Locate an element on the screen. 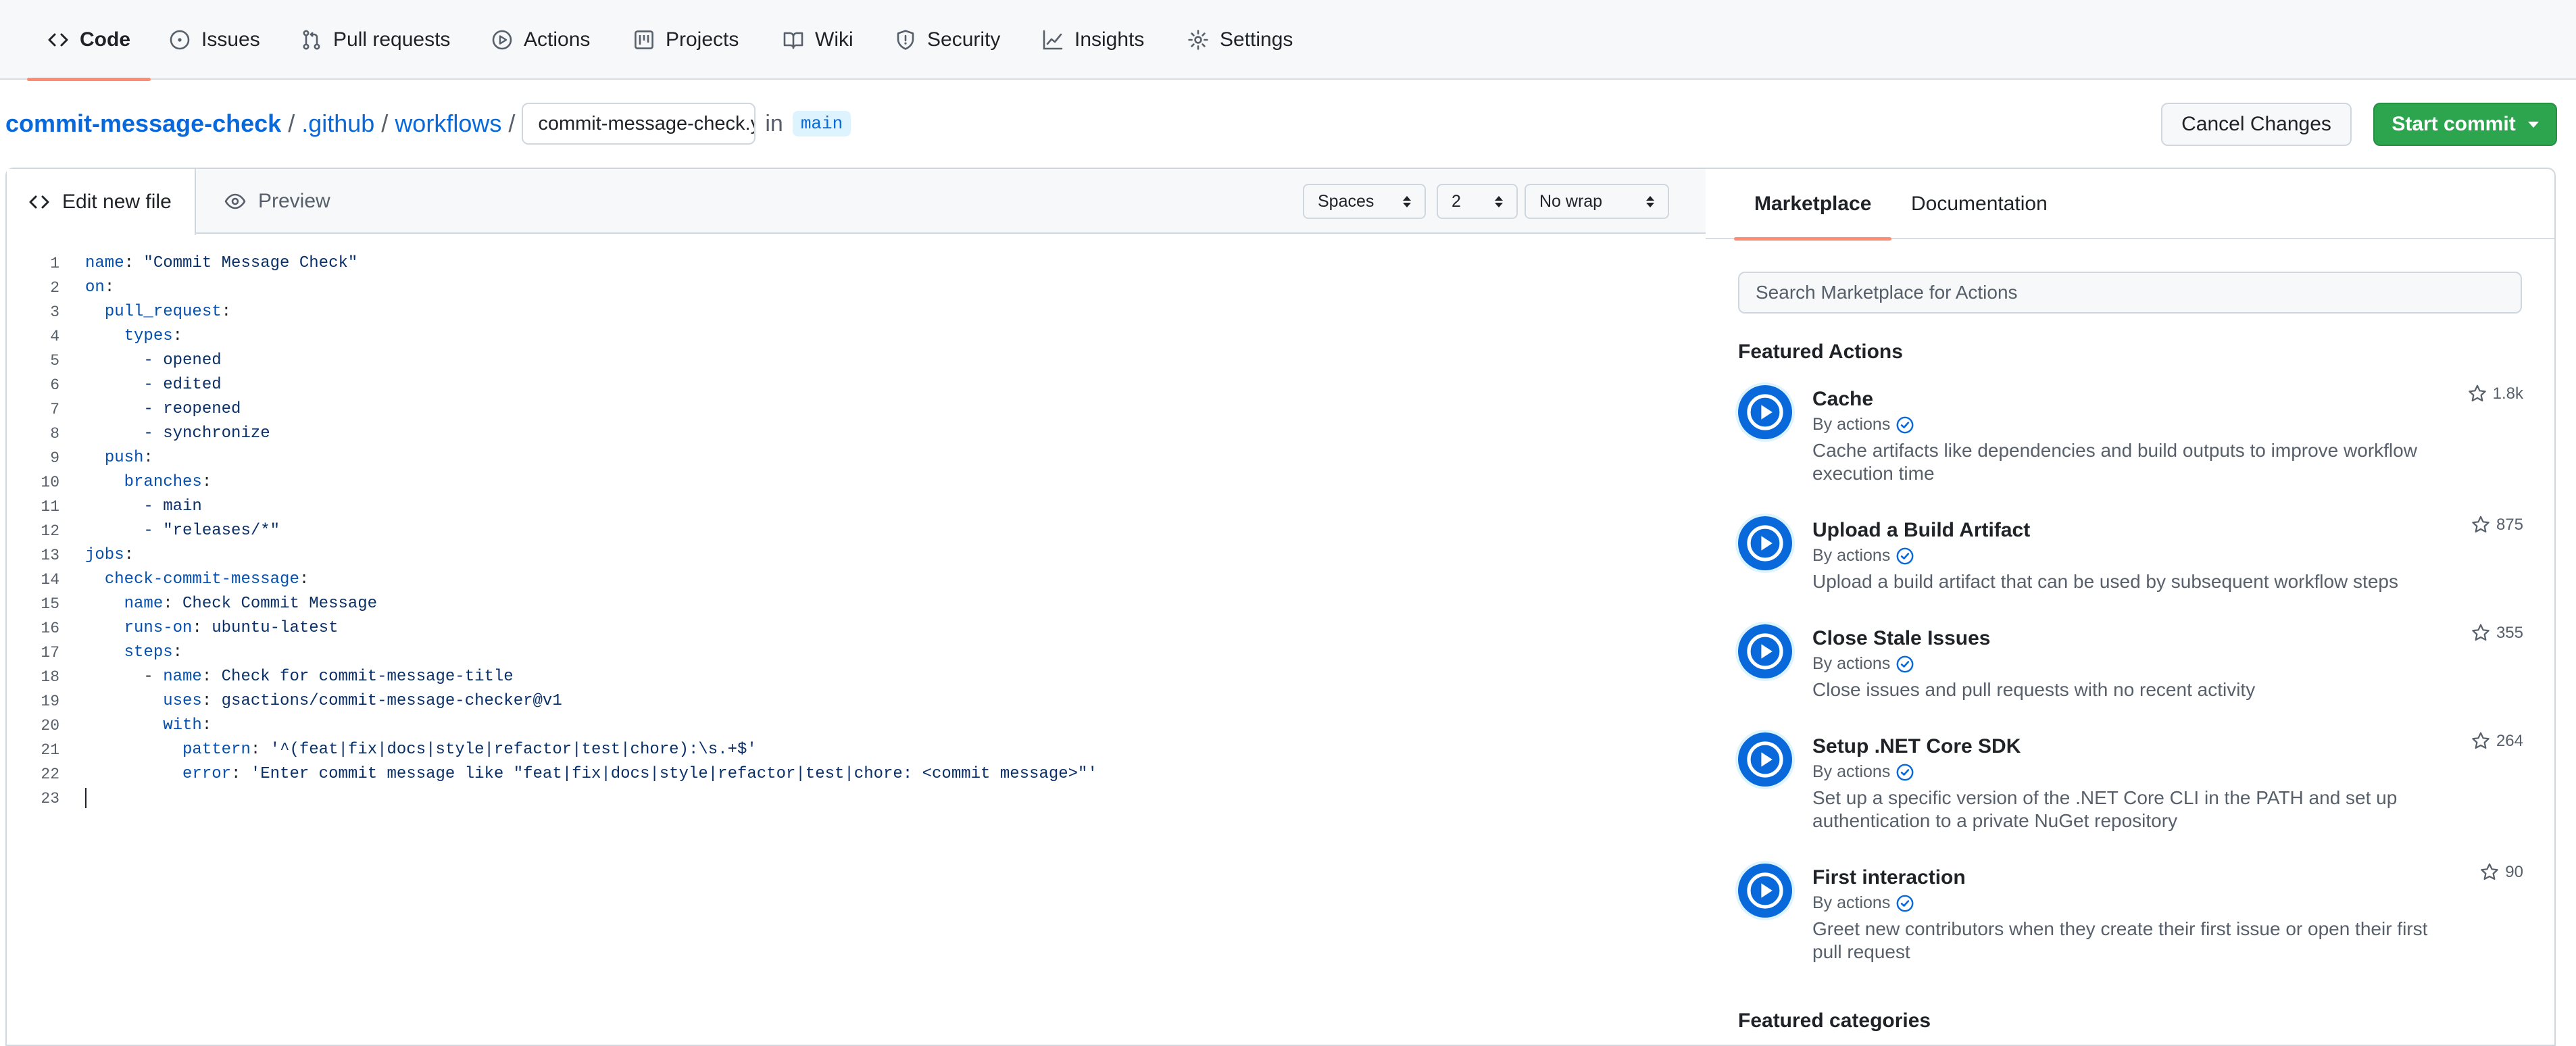 This screenshot has height=1046, width=2576. yaml-value: gsactions/commit-message-checker@v1 is located at coordinates (392, 701).